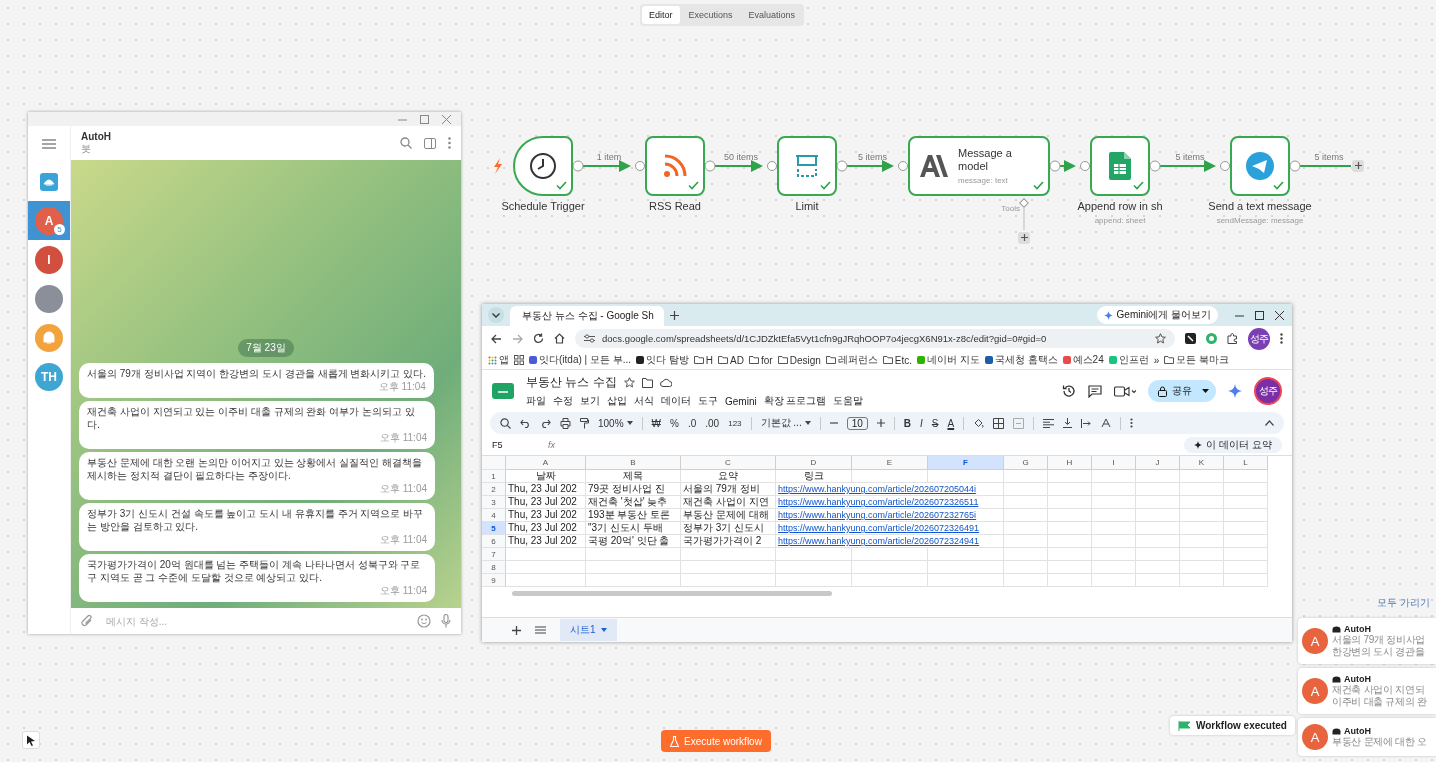  I want to click on column-header: F, so click(966, 463).